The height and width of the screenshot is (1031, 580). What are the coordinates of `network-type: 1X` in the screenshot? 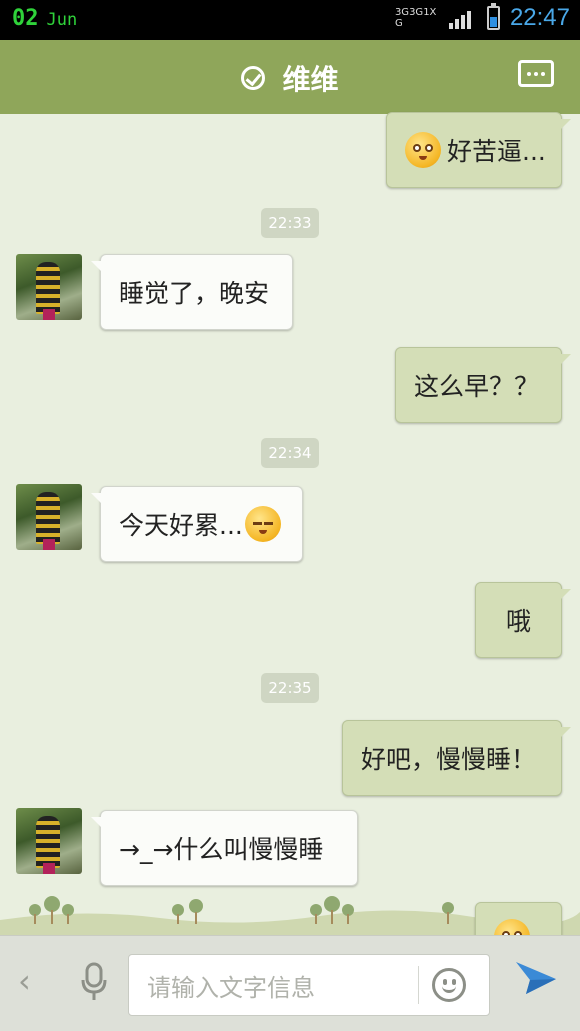 It's located at (430, 12).